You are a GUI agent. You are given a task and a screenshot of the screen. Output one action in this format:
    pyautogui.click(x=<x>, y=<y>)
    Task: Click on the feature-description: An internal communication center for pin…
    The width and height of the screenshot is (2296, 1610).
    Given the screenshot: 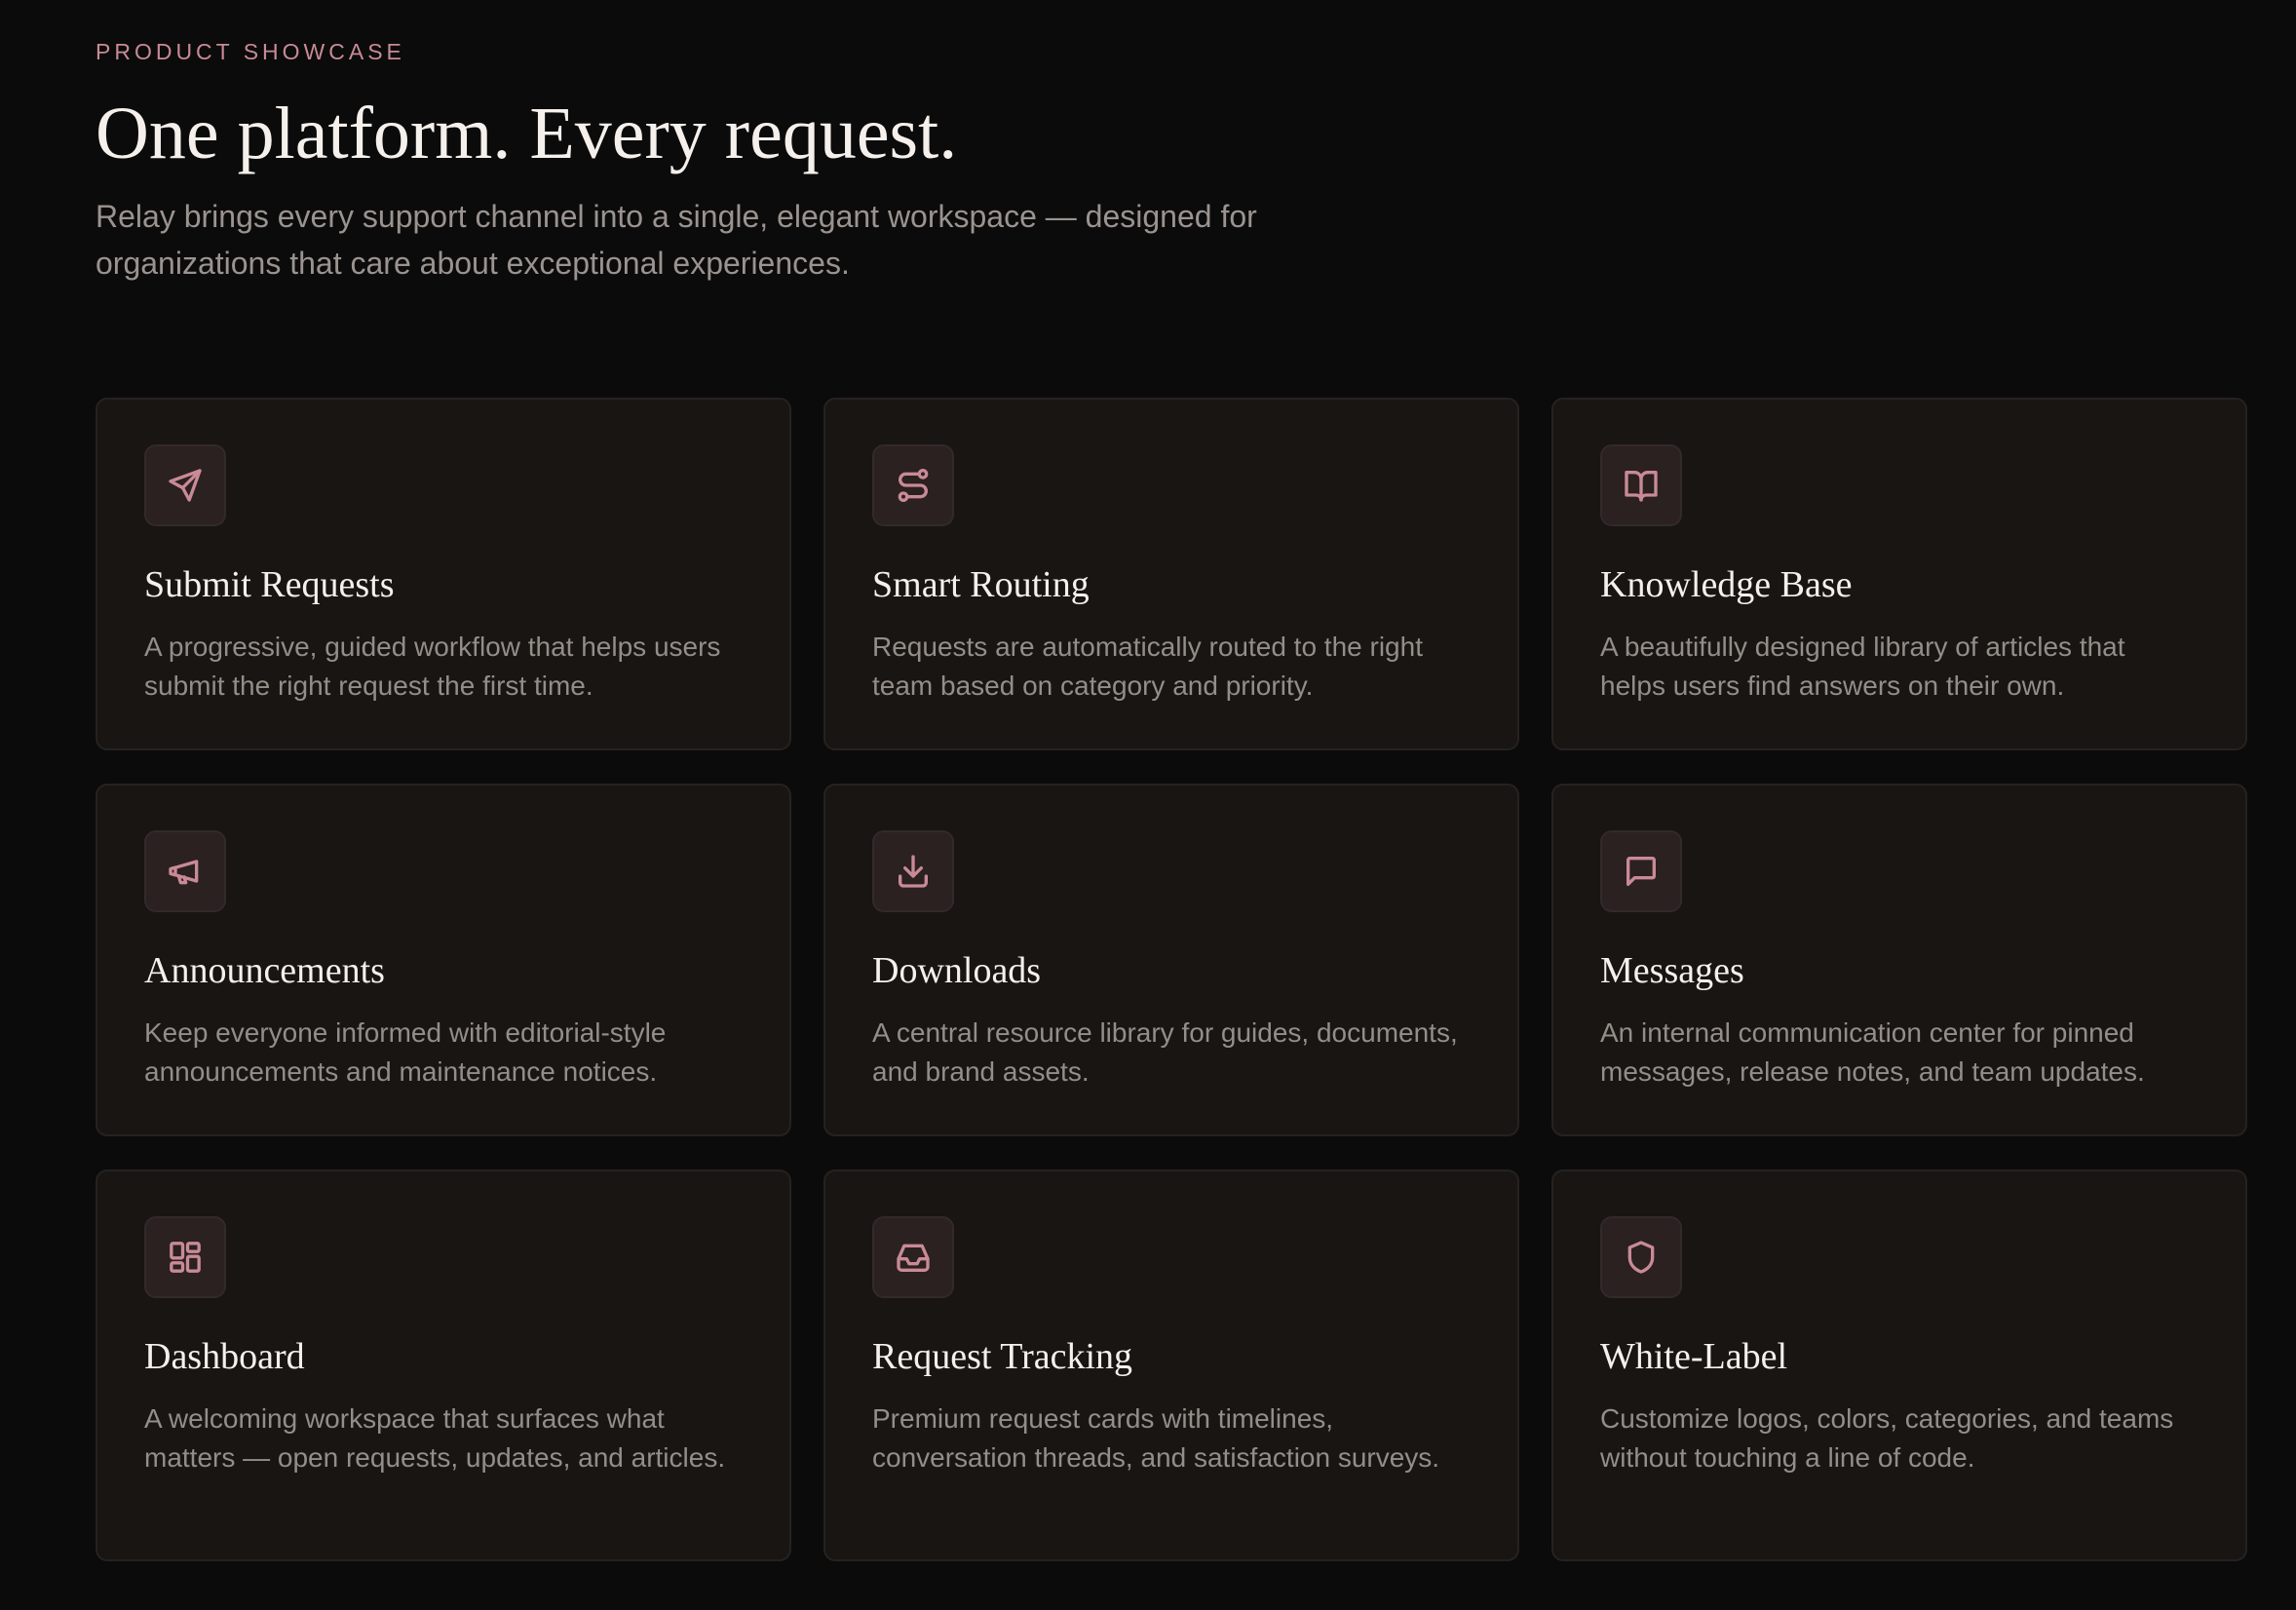 What is the action you would take?
    pyautogui.click(x=1872, y=1052)
    